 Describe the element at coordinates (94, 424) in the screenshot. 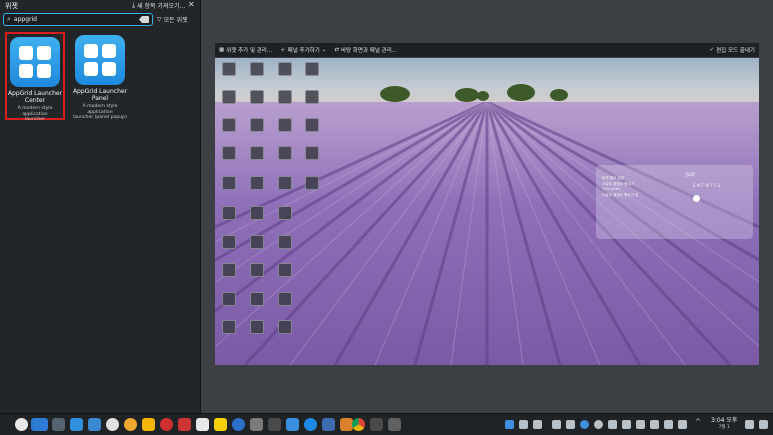

I see `file-manager-icon` at that location.